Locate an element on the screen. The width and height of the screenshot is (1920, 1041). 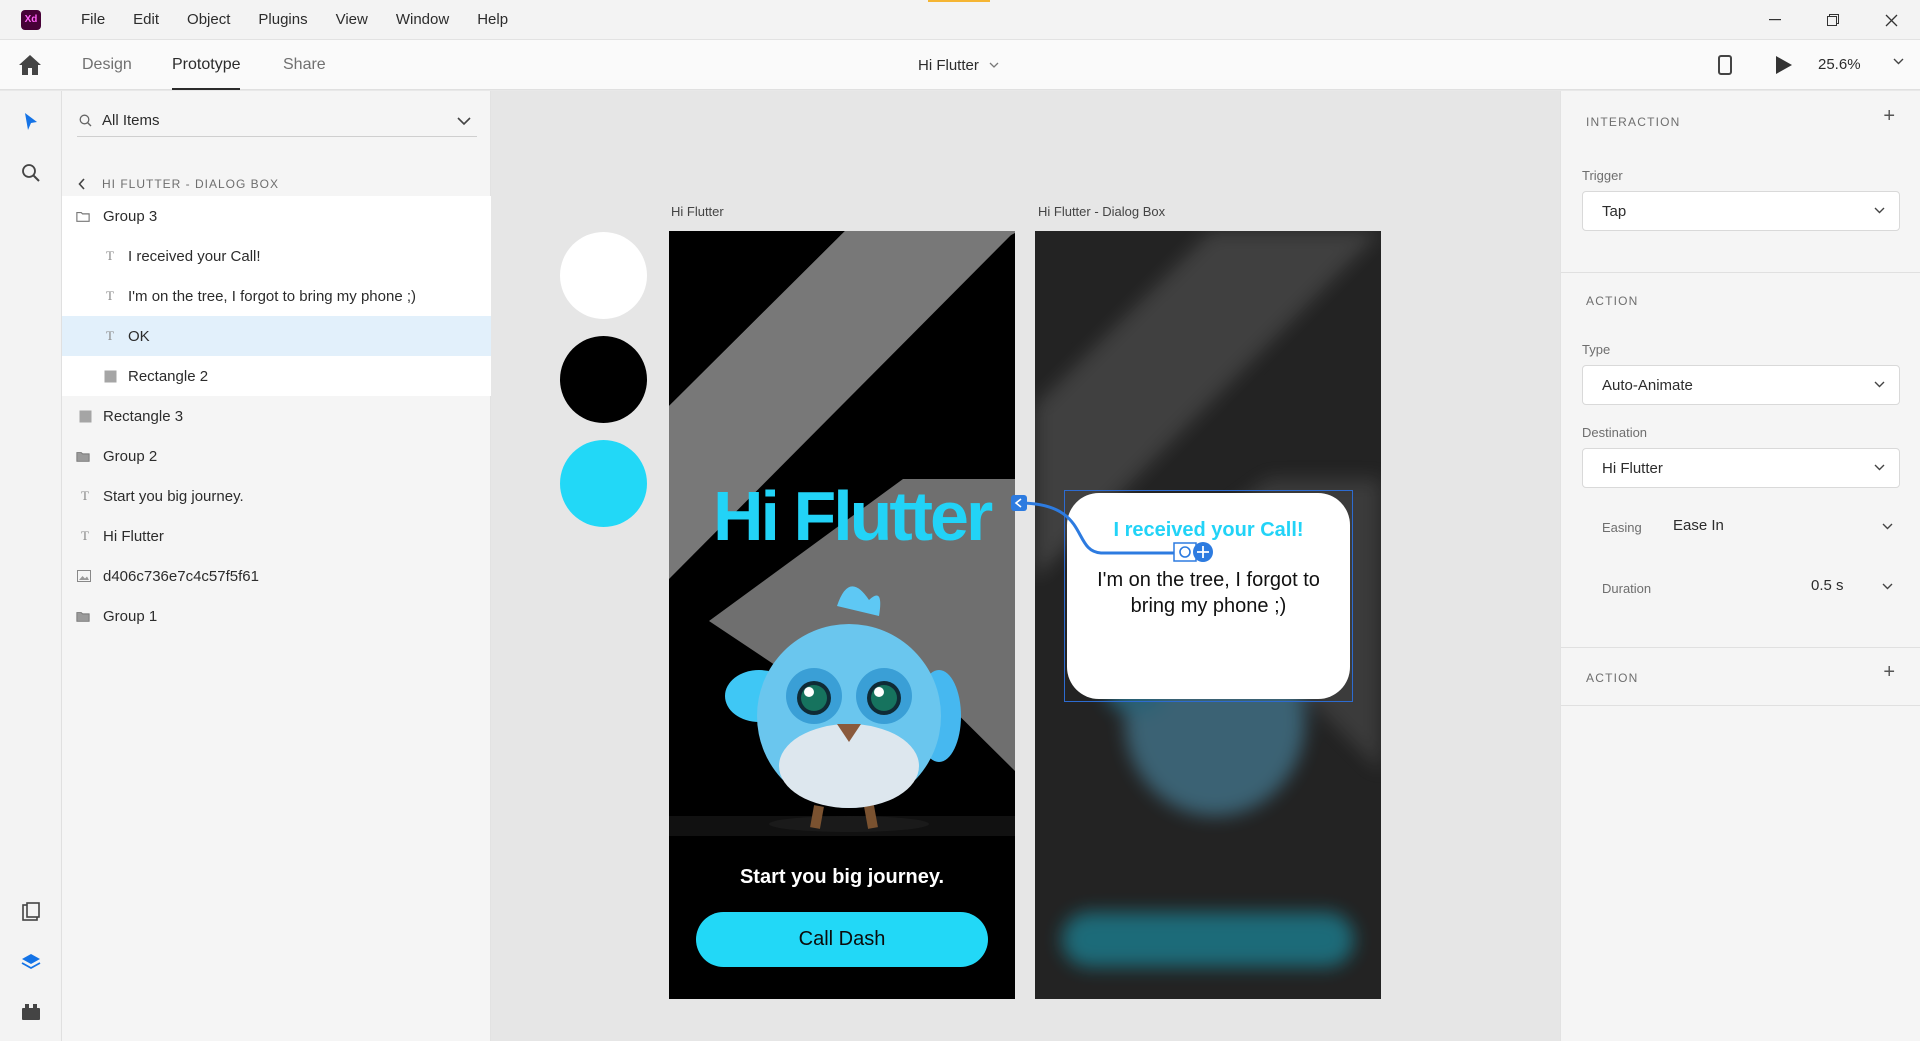
rectangle-icon is located at coordinates (110, 376).